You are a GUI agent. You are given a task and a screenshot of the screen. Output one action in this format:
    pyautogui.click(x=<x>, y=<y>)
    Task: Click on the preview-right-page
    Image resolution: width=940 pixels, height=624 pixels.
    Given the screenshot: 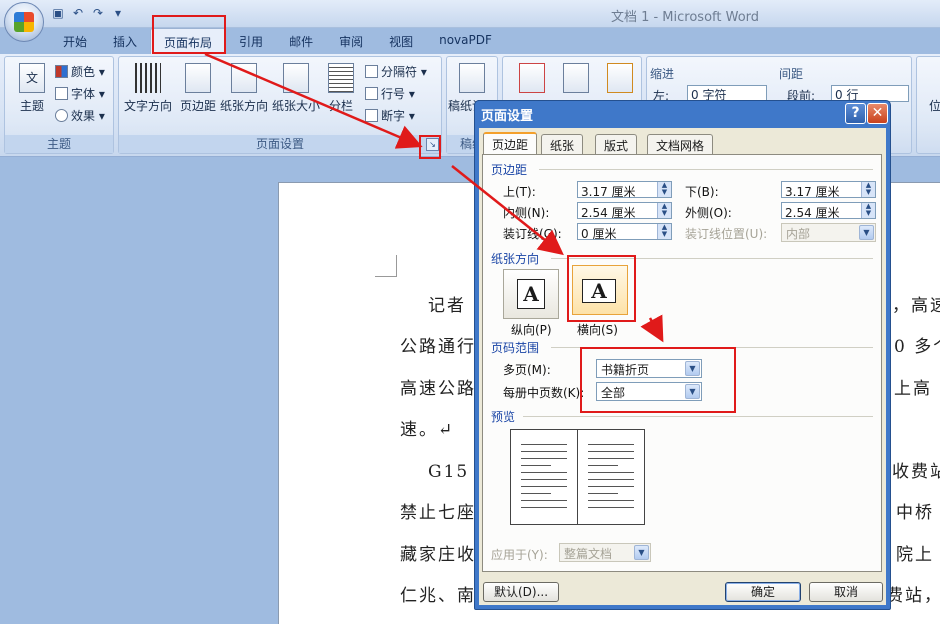 What is the action you would take?
    pyautogui.click(x=611, y=477)
    